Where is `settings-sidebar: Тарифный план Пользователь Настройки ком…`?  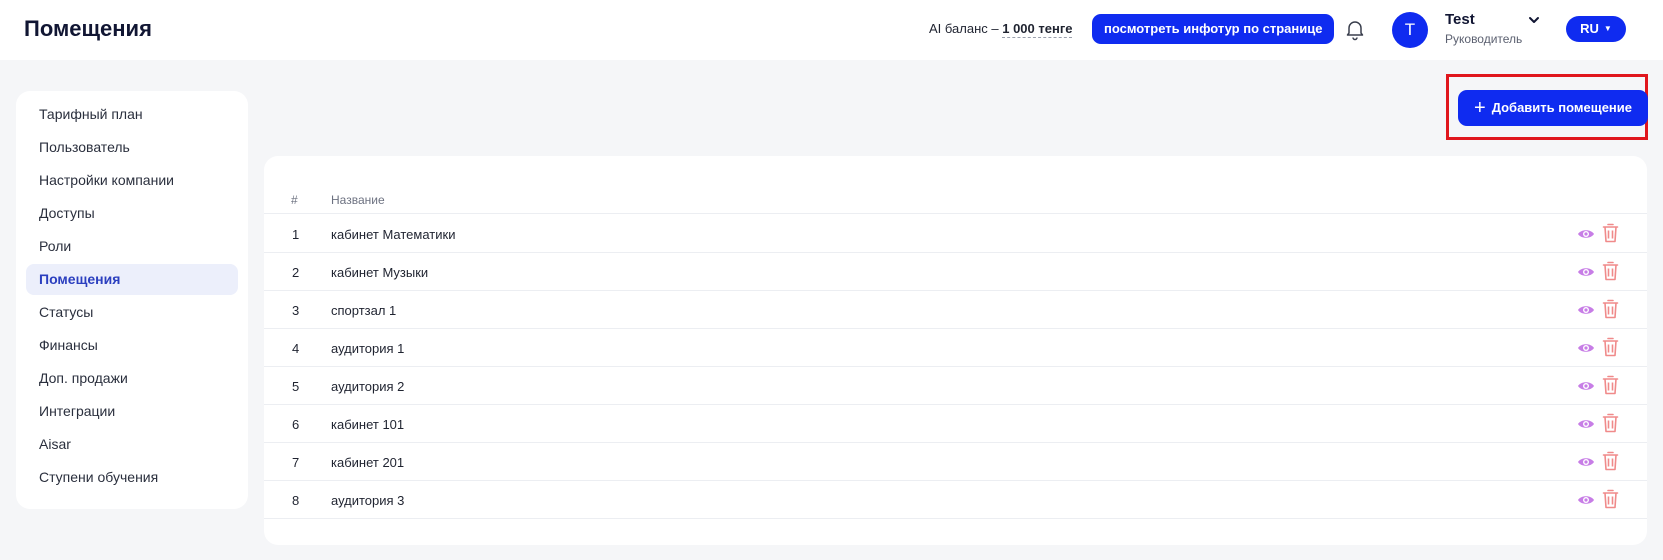 settings-sidebar: Тарифный план Пользователь Настройки ком… is located at coordinates (132, 300).